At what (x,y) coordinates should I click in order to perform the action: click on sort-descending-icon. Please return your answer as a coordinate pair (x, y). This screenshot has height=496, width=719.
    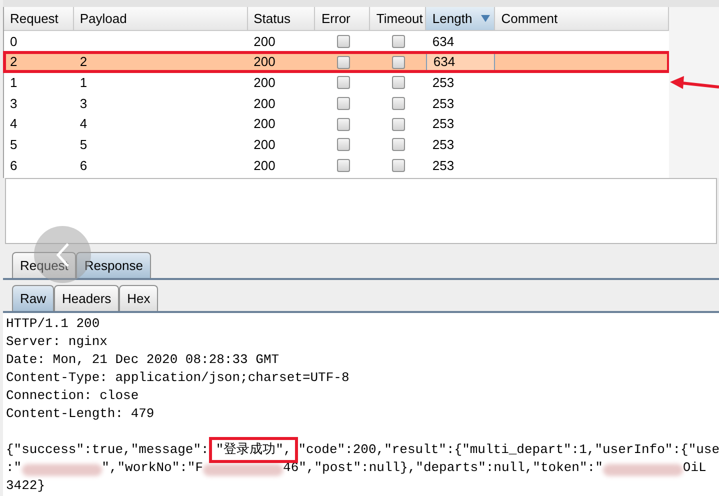
    Looking at the image, I should click on (485, 18).